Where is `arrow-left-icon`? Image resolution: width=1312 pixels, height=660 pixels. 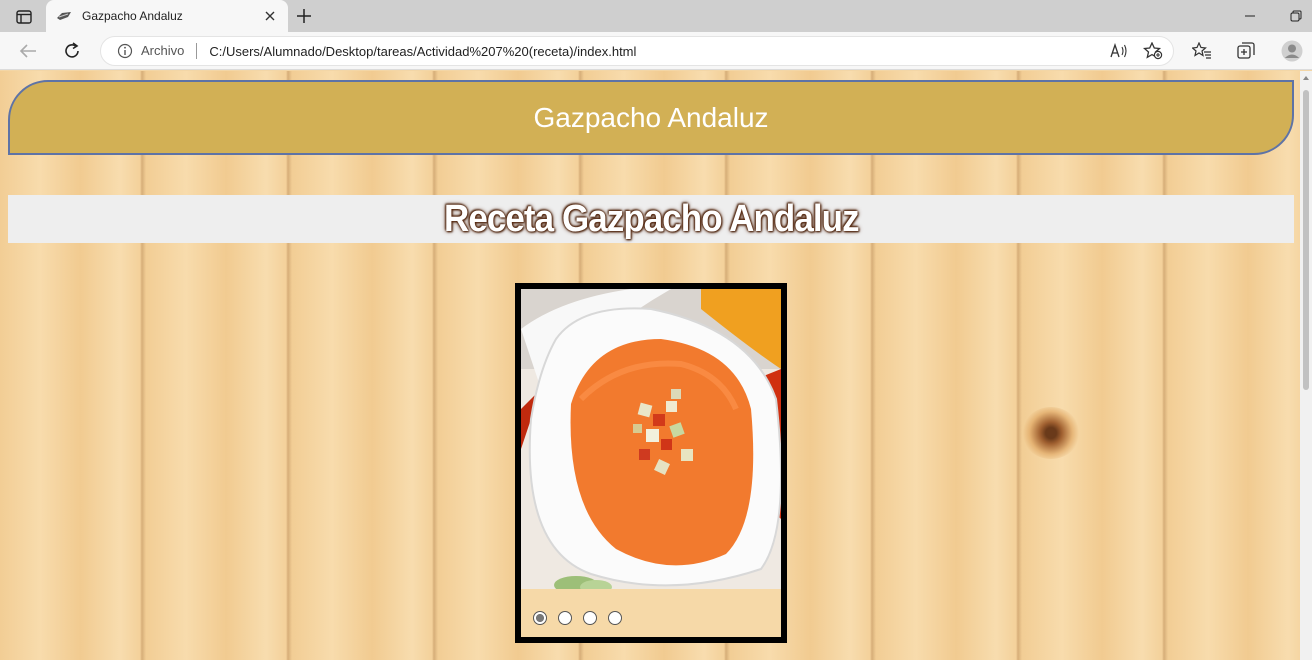
arrow-left-icon is located at coordinates (27, 51).